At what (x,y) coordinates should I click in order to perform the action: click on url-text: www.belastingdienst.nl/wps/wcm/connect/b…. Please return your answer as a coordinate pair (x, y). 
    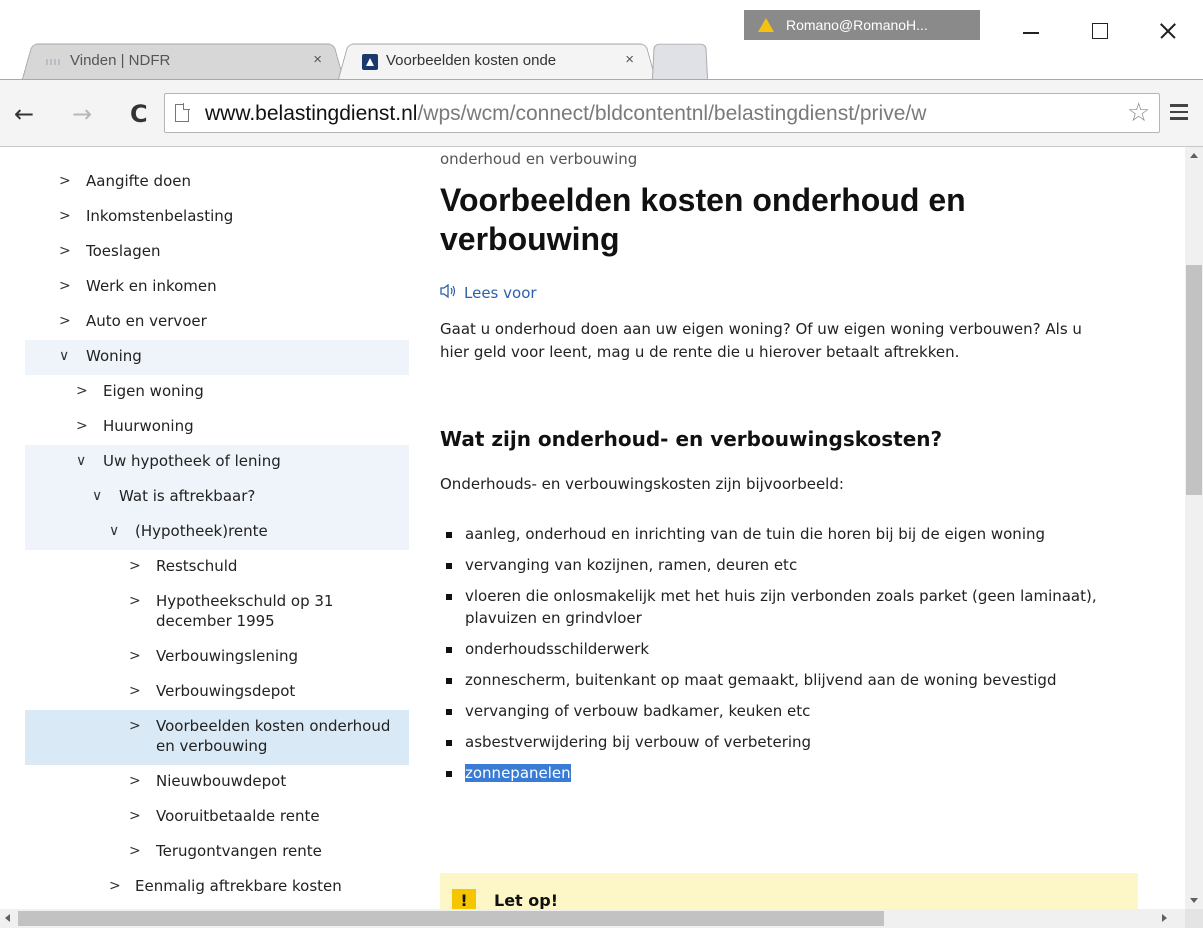
    Looking at the image, I should click on (565, 114).